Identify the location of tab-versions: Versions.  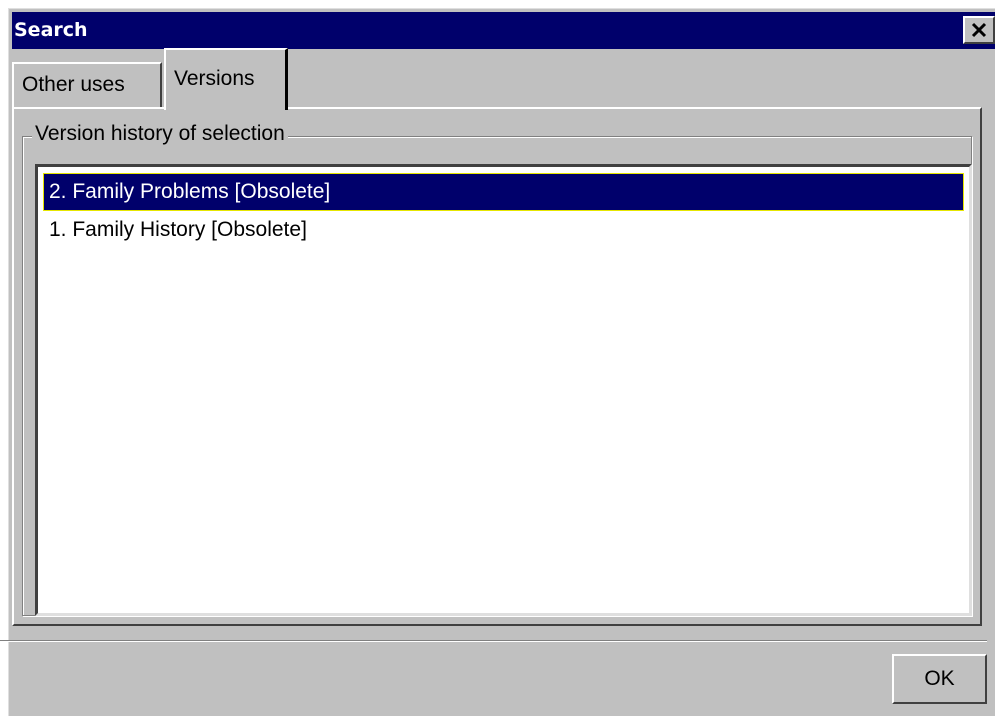
(226, 79).